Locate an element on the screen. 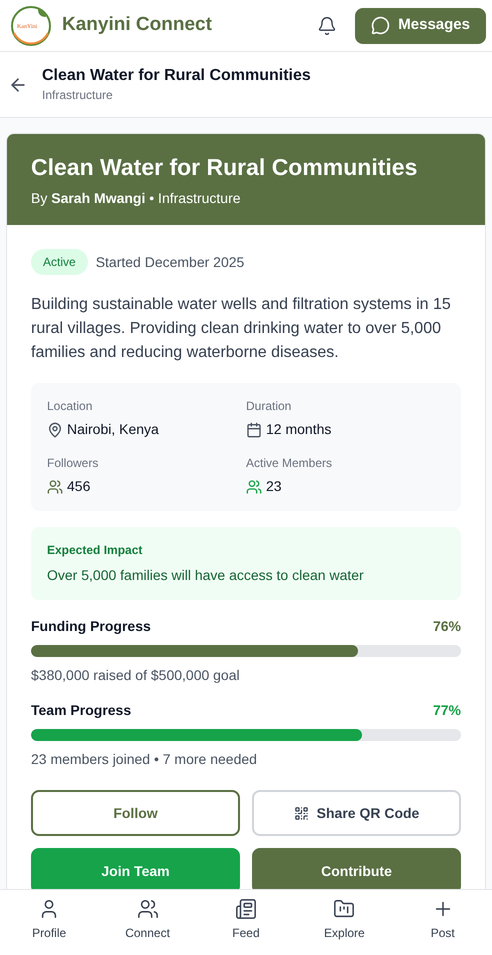 The image size is (492, 955). stat-value: Nairobi, Kenya is located at coordinates (113, 429).